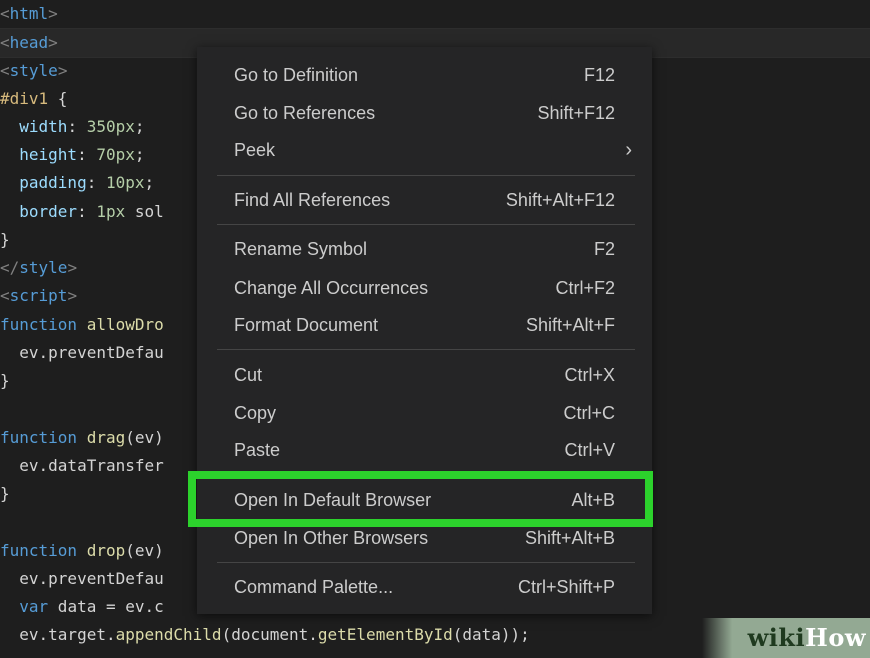 Image resolution: width=870 pixels, height=658 pixels. I want to click on menu-item-shortcut: F12, so click(599, 75).